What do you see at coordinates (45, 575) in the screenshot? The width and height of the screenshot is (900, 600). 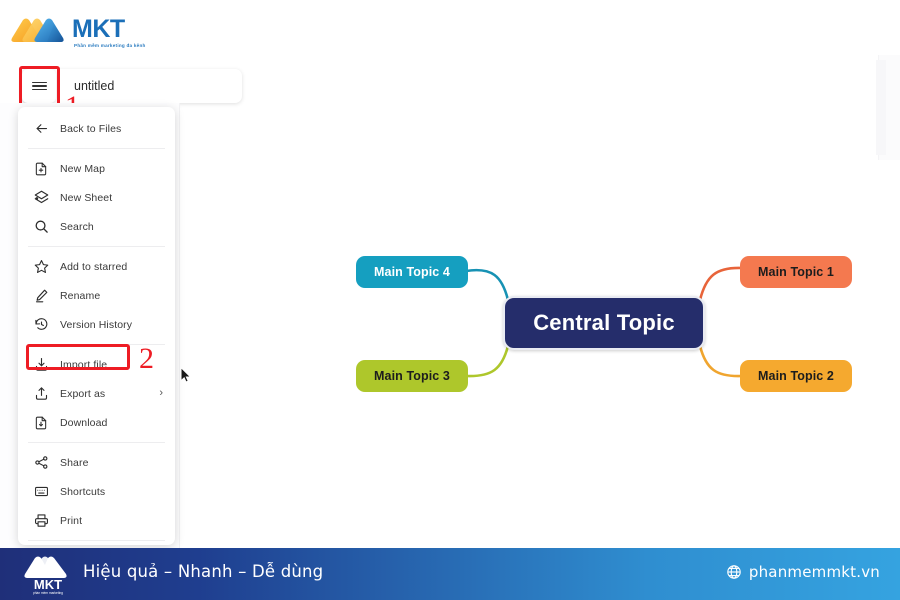 I see `footer-mkt-logo-icon: MKT phần mềm marketing` at bounding box center [45, 575].